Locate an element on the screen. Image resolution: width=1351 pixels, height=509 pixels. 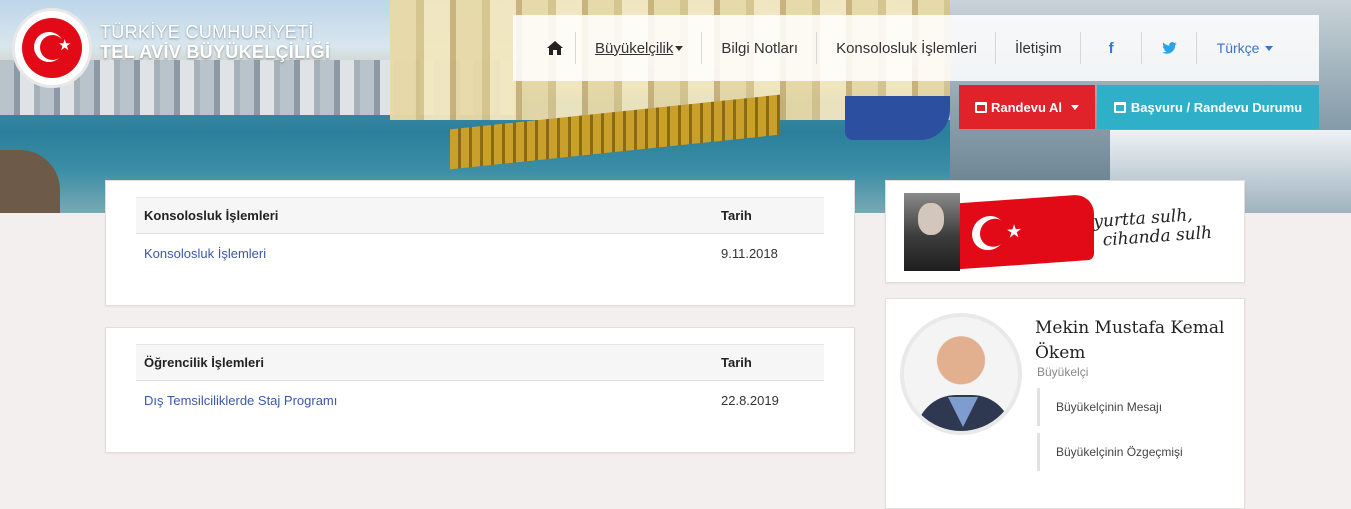
twitter-link is located at coordinates (1169, 48).